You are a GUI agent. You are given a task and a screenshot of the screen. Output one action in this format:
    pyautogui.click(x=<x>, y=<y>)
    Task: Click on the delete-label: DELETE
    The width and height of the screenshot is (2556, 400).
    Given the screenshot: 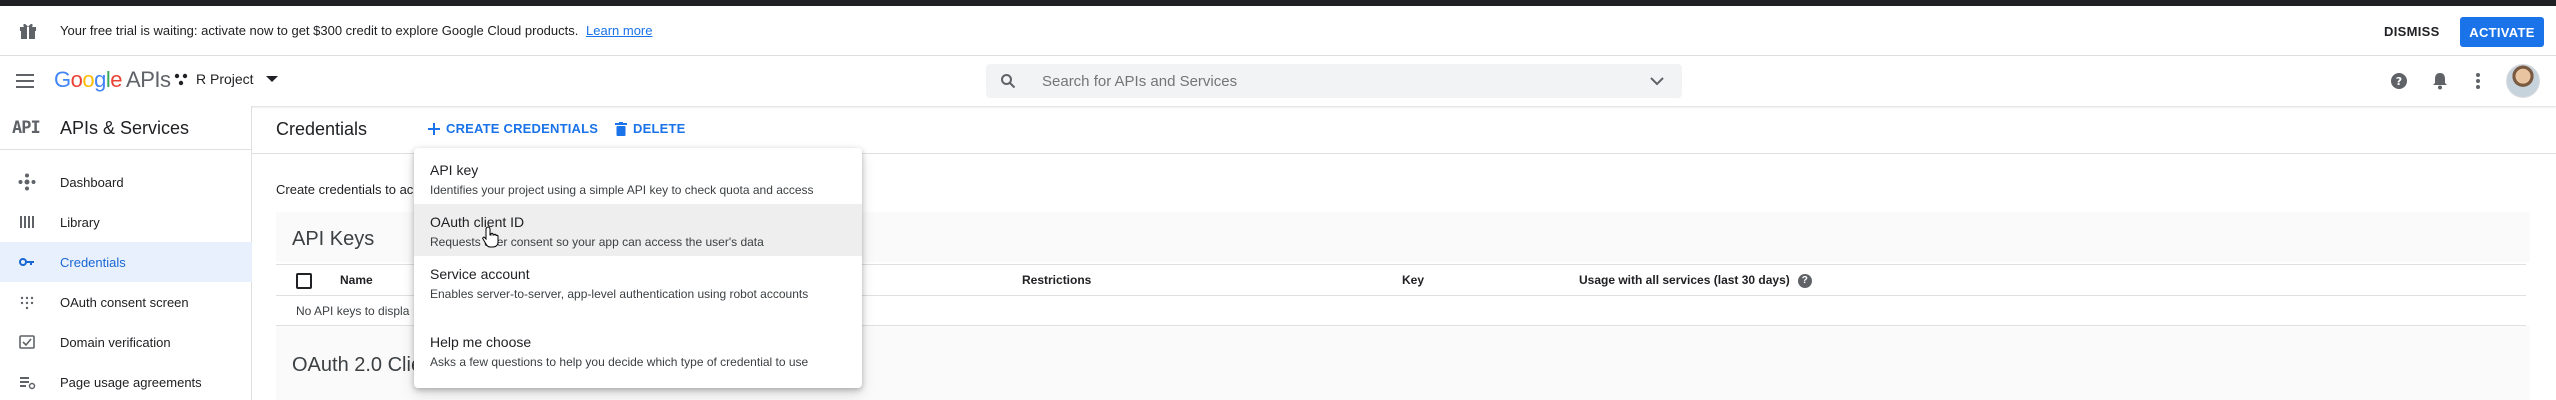 What is the action you would take?
    pyautogui.click(x=659, y=128)
    